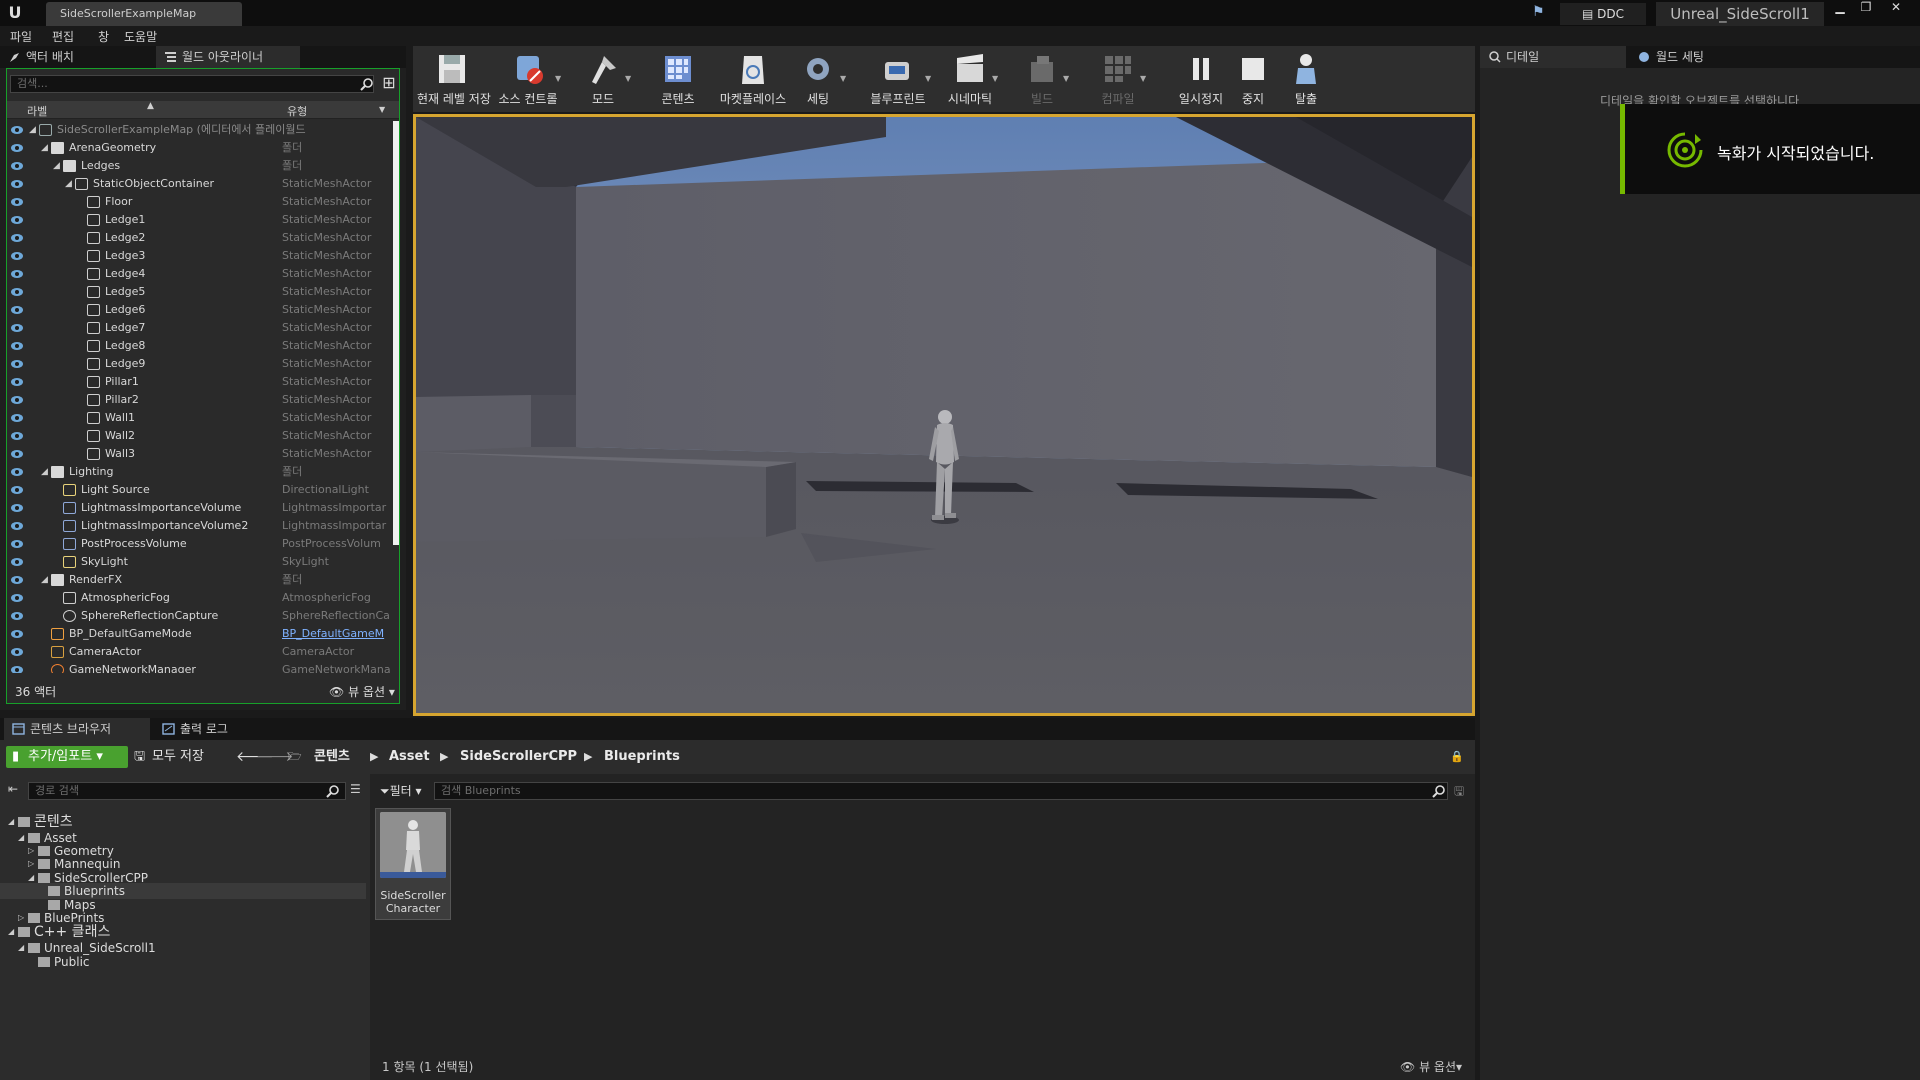 The image size is (1920, 1080). Describe the element at coordinates (78, 57) in the screenshot. I see `tab-place-actors: 액터 배치` at that location.